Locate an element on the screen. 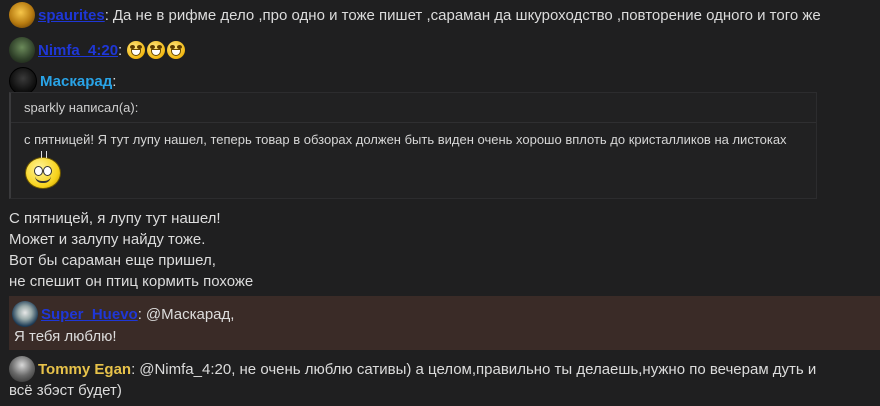  chat-message: Nimfa_4:20 : is located at coordinates (97, 50).